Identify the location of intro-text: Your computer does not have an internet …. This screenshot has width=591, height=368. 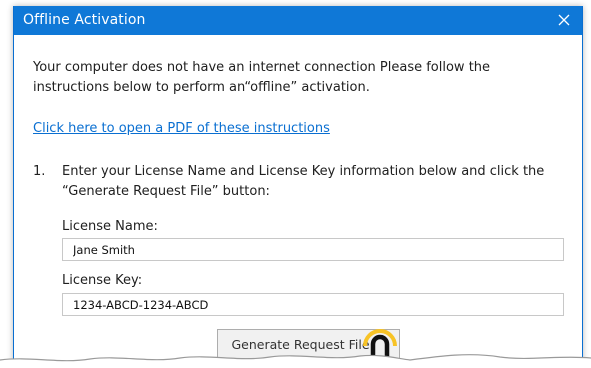
(262, 77).